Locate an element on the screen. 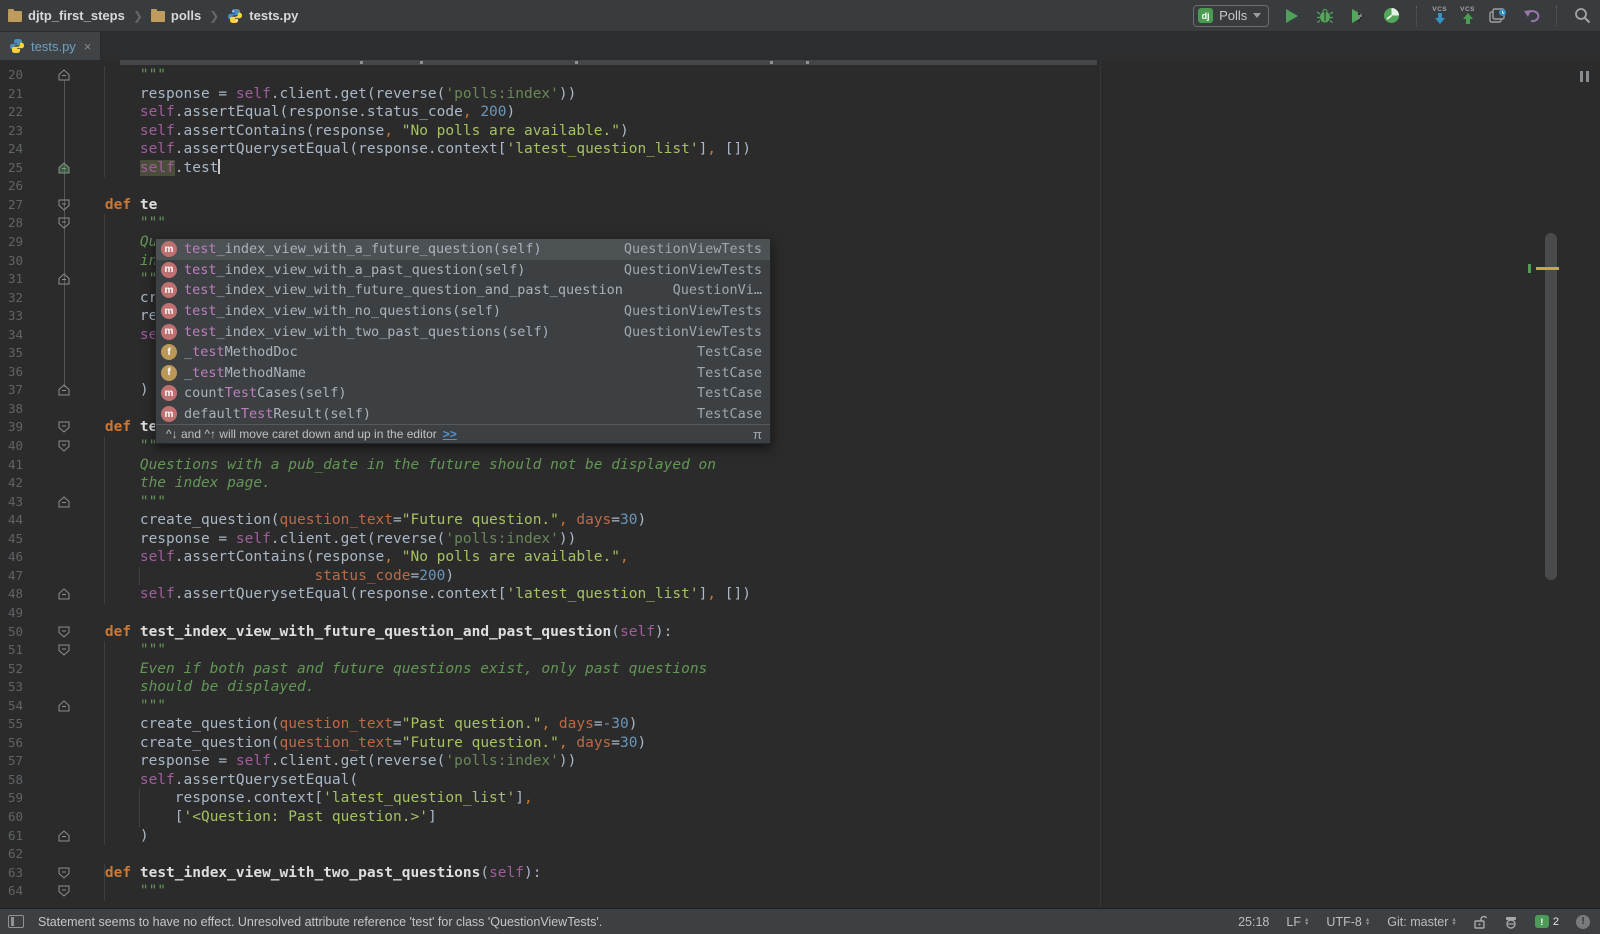 This screenshot has height=934, width=1600. line-number: 23 is located at coordinates (15, 131).